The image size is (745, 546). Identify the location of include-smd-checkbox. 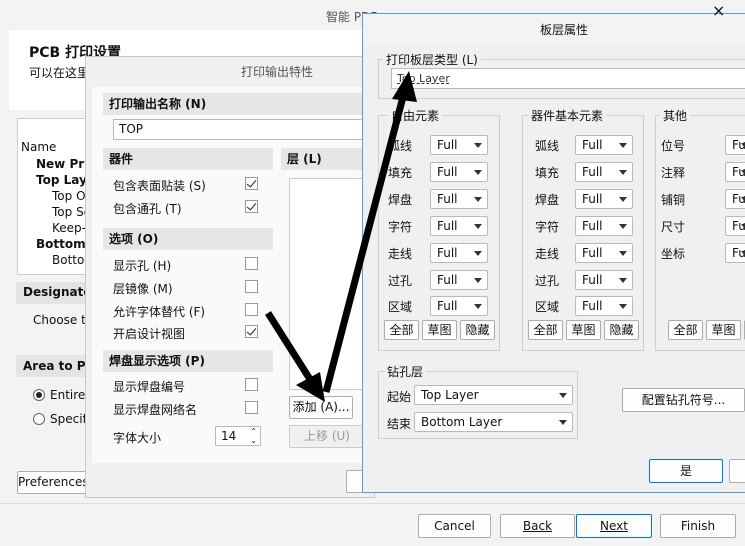
(251, 183).